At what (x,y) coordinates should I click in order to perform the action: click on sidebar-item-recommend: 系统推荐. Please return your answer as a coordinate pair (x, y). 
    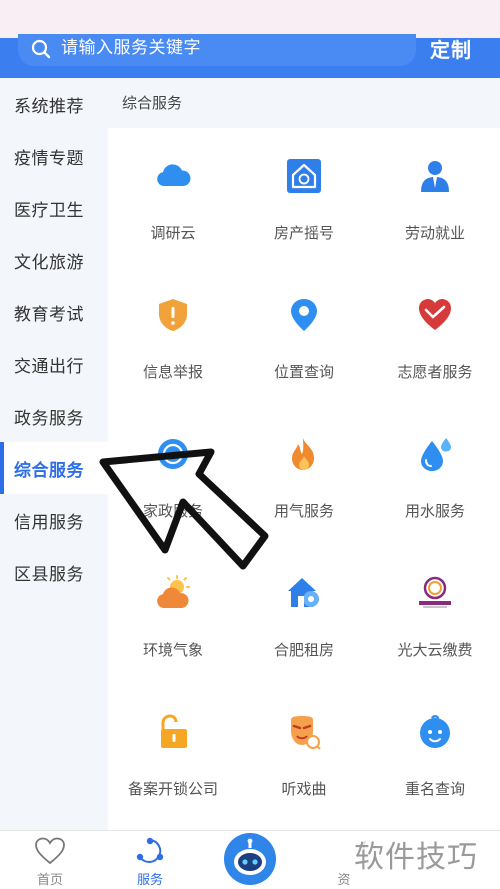
    Looking at the image, I should click on (54, 104).